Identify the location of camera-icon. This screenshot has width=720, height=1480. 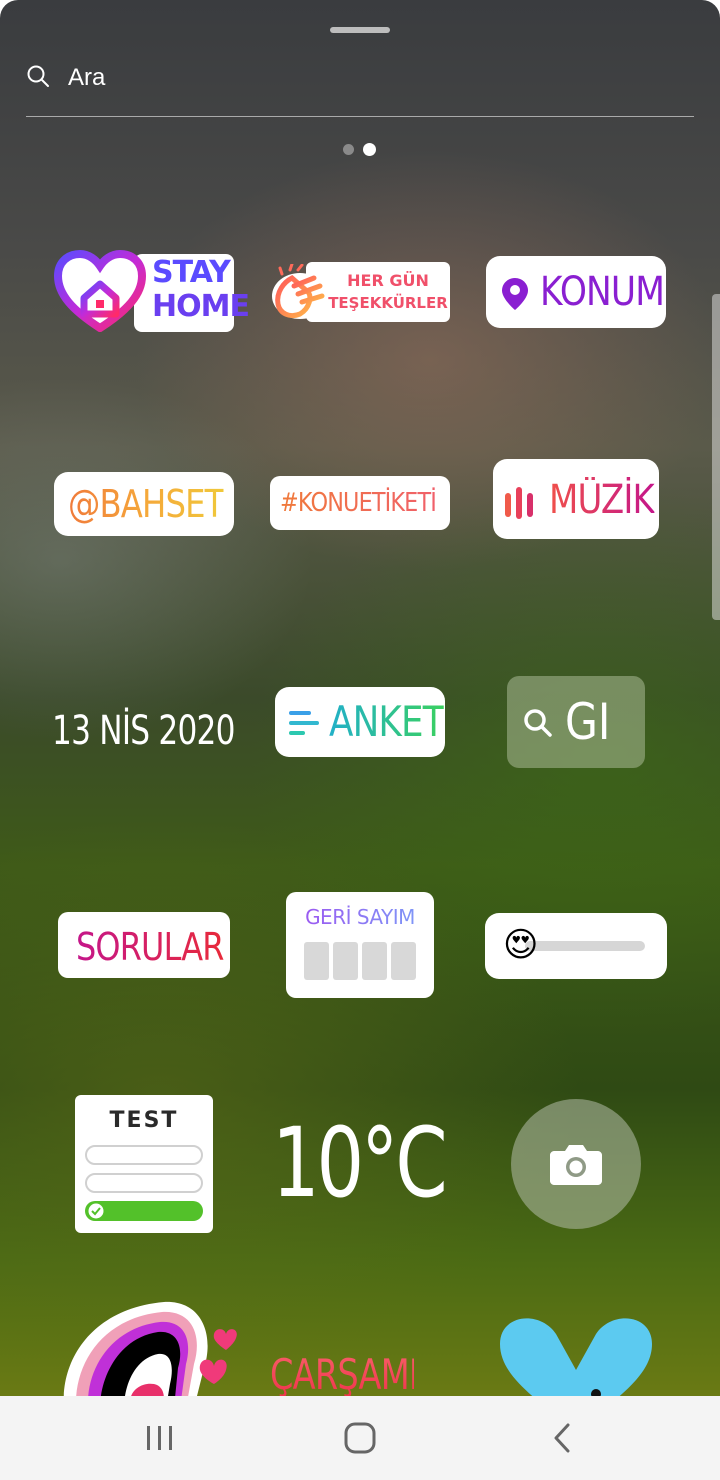
(576, 1165).